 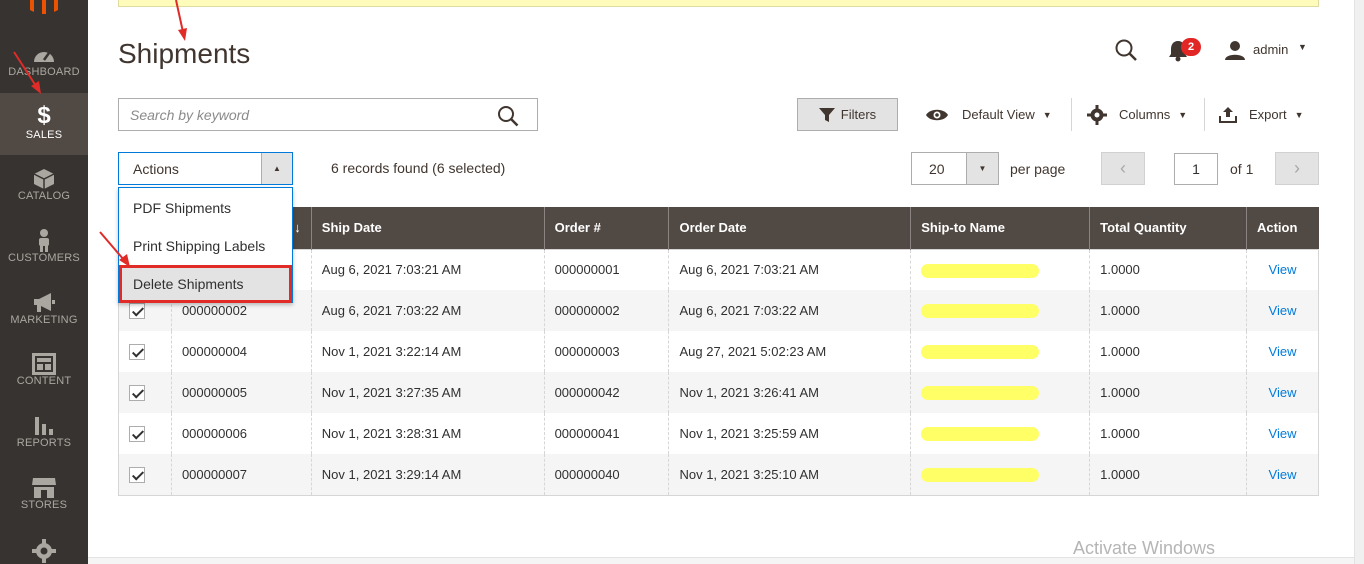 I want to click on system-notice-bar, so click(x=718, y=3).